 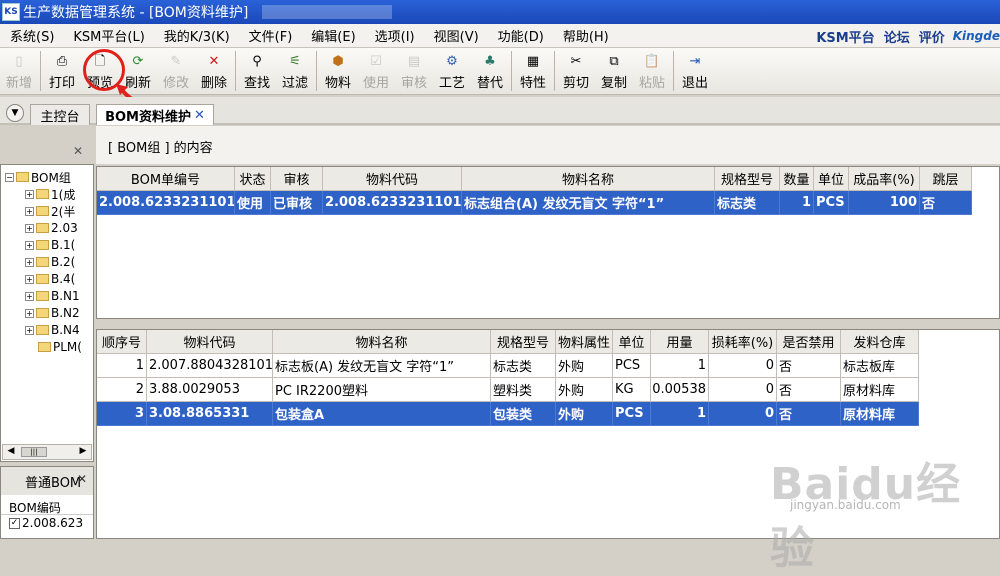 I want to click on col-header: 发料仓库, so click(x=880, y=342).